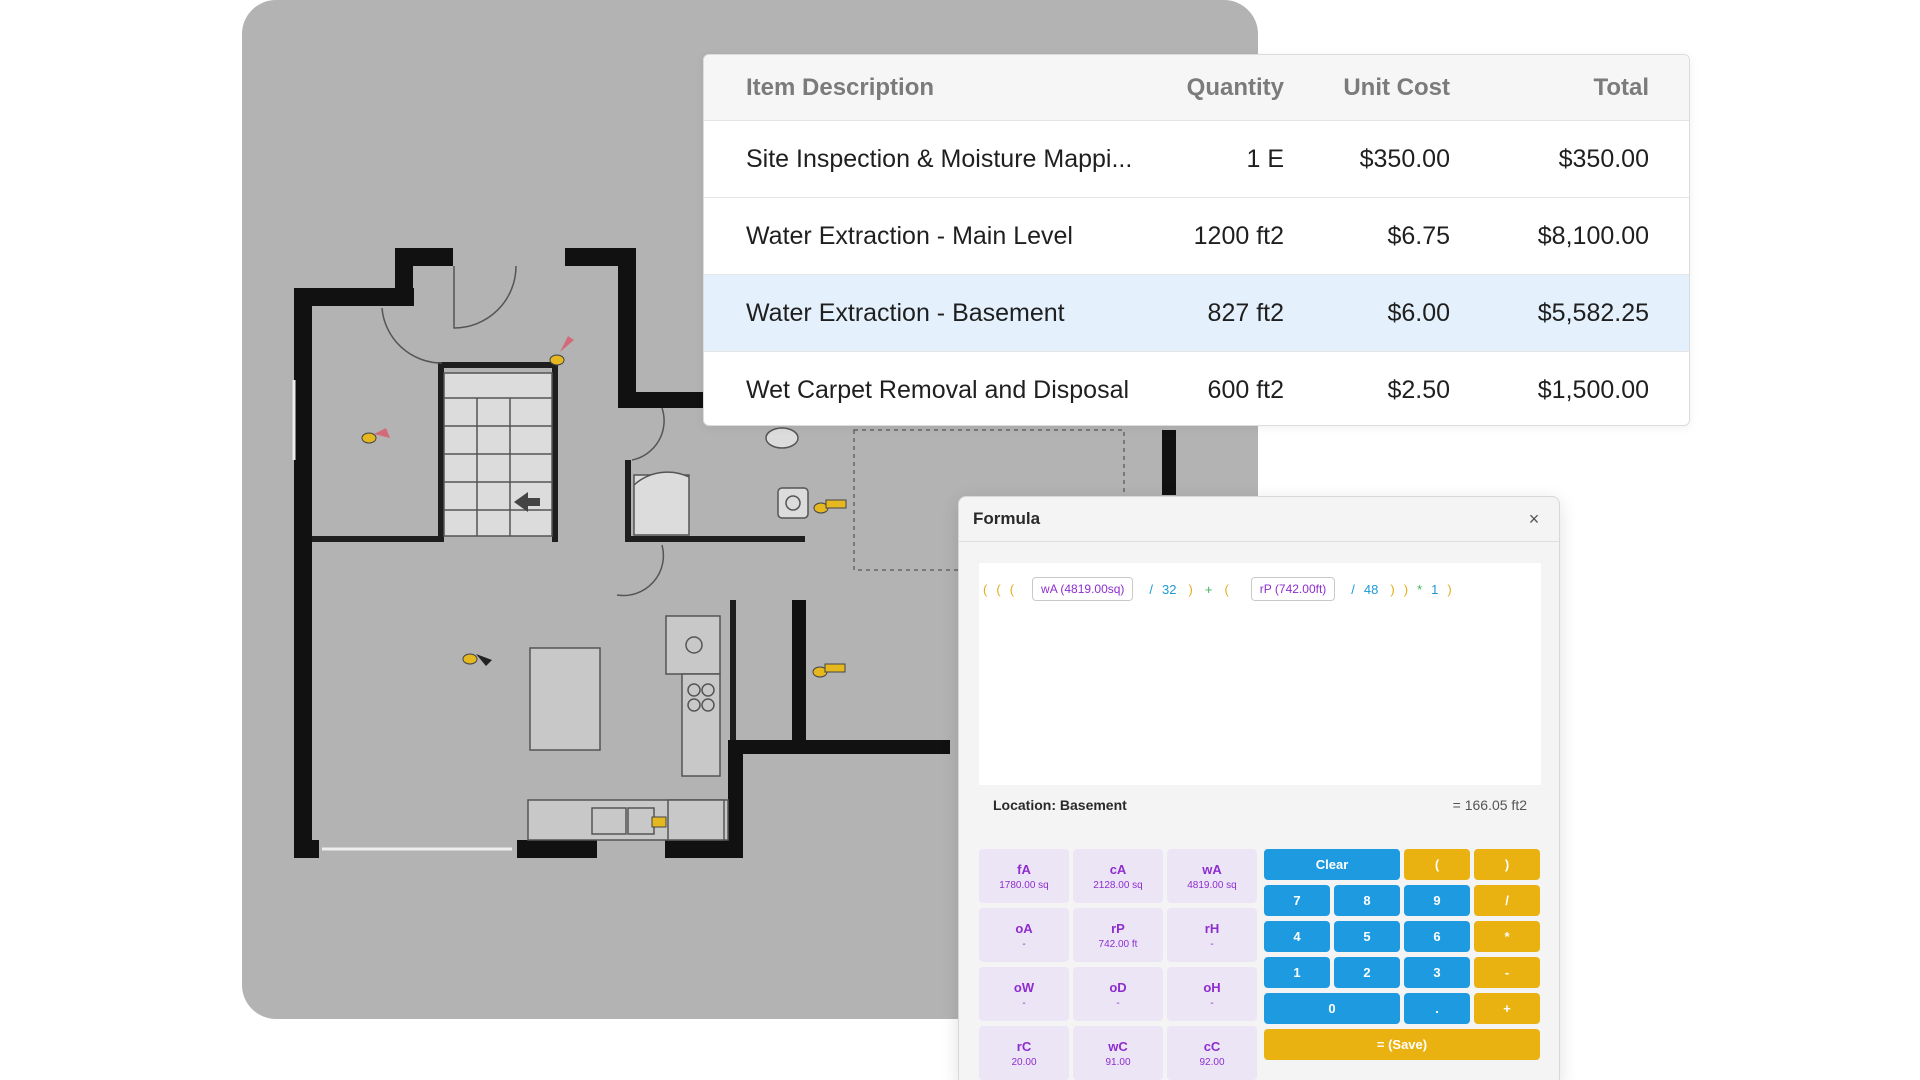 The image size is (1920, 1080). Describe the element at coordinates (1293, 589) in the screenshot. I see `token-variable-chip: rP (742.00ft)` at that location.